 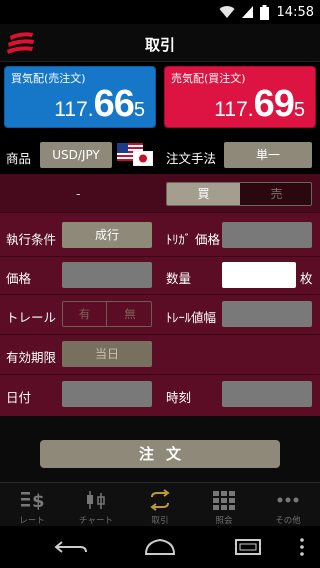 What do you see at coordinates (160, 454) in the screenshot?
I see `place-order-button: 注文` at bounding box center [160, 454].